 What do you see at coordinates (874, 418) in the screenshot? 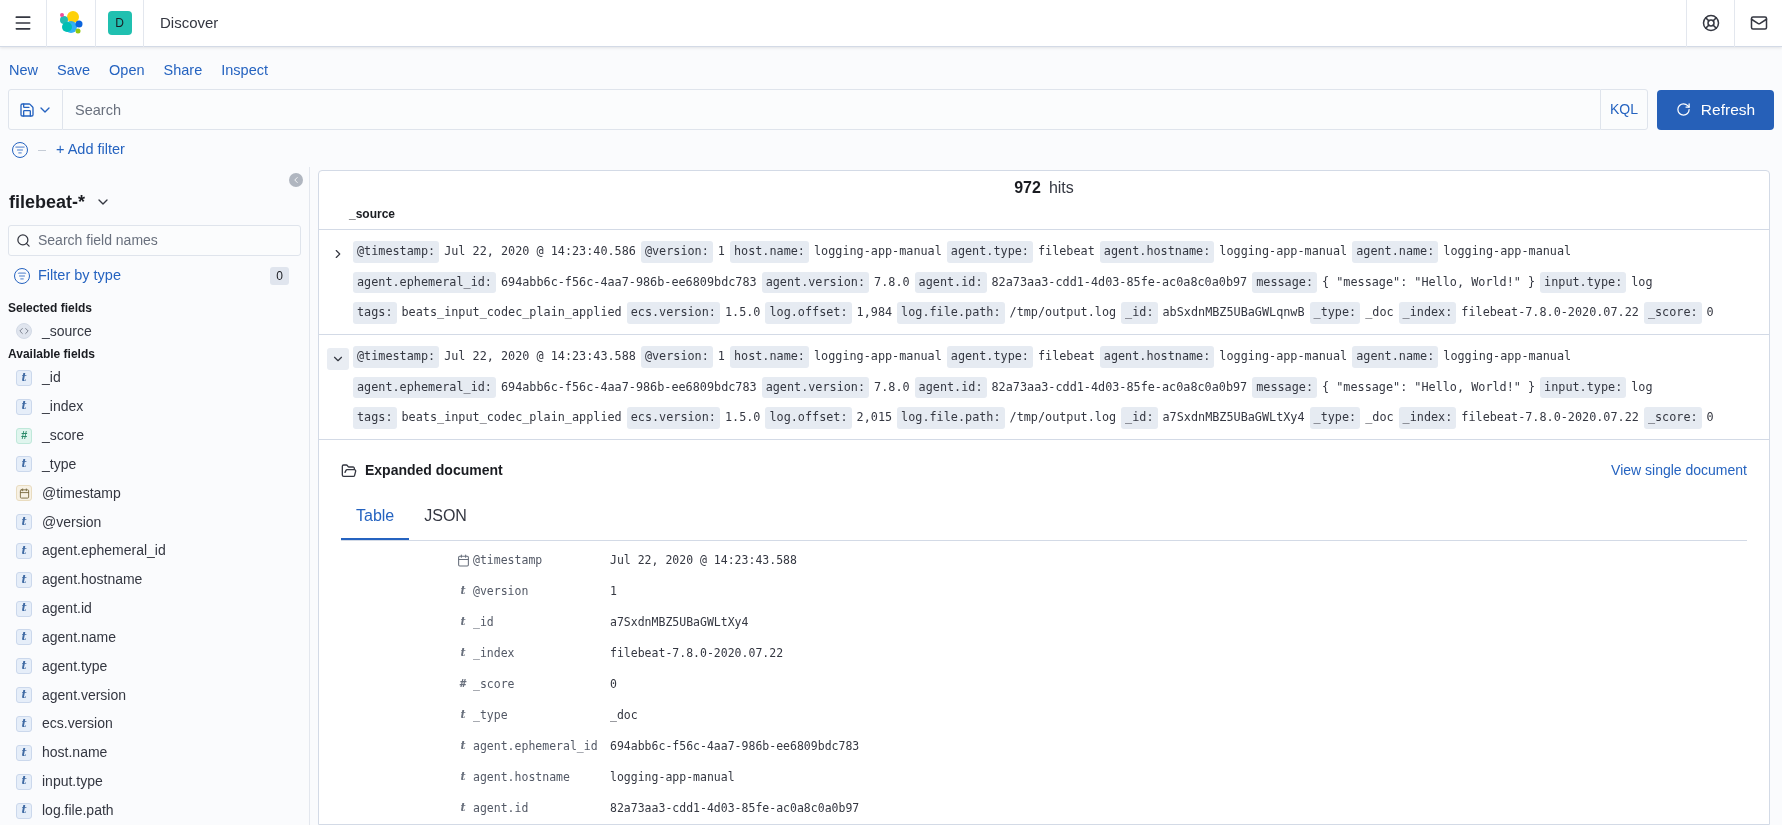
I see `field-value: 2,015` at bounding box center [874, 418].